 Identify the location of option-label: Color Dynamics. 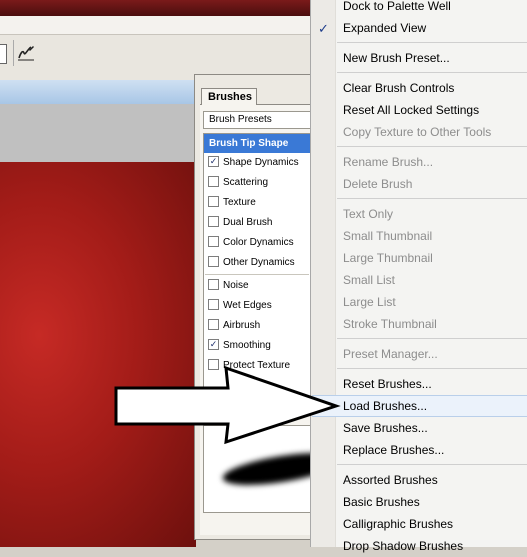
(258, 242).